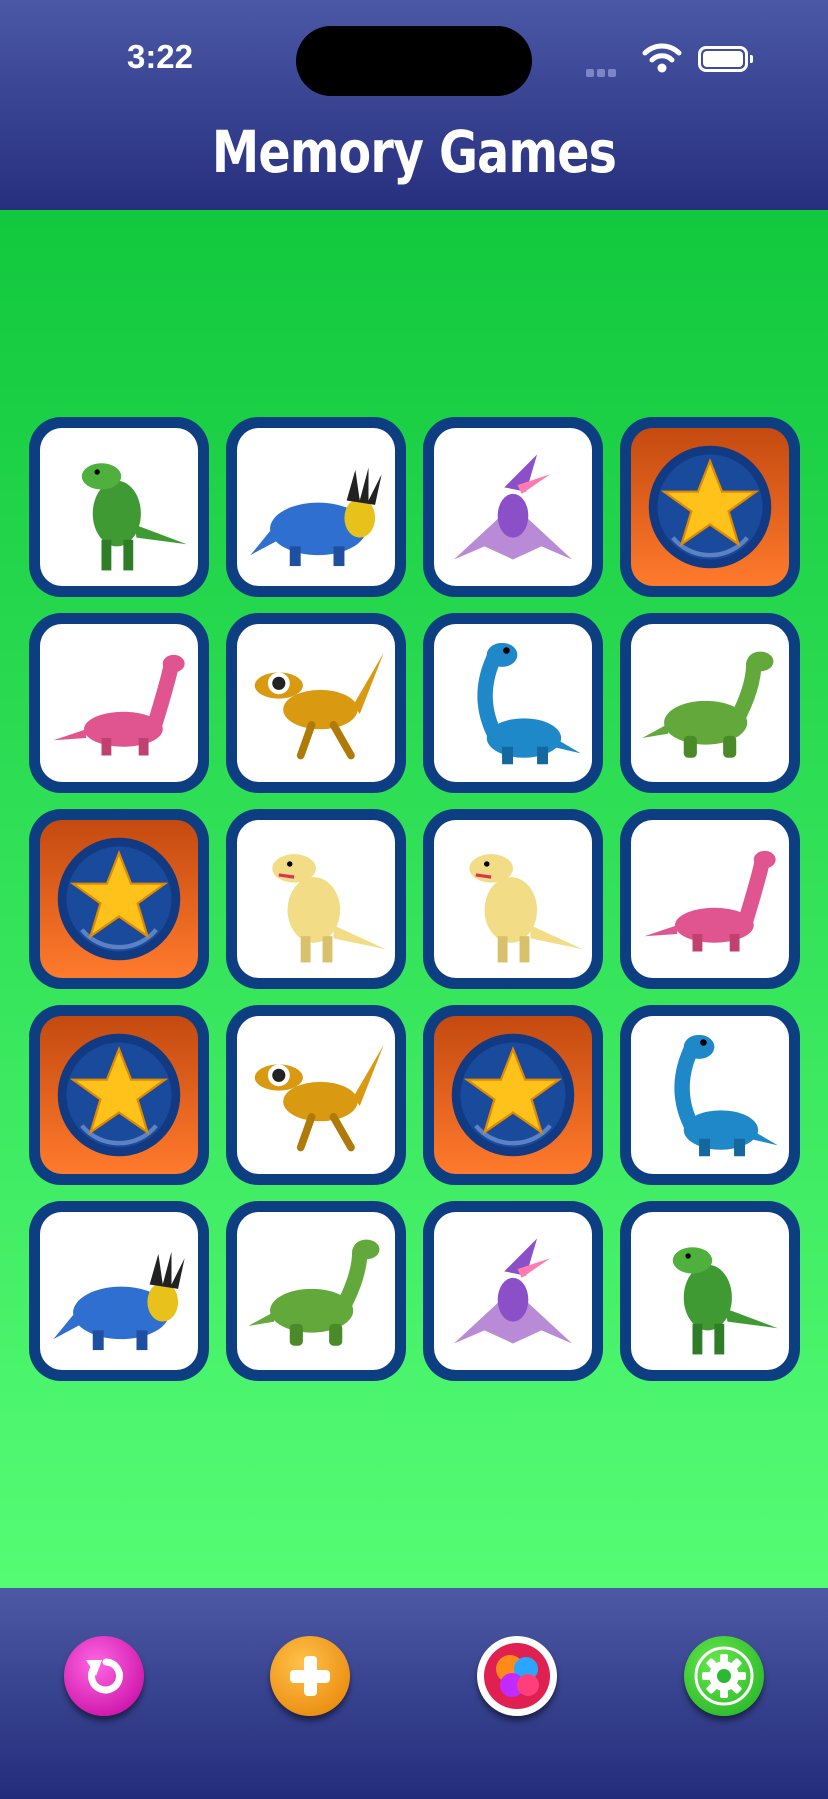  What do you see at coordinates (608, 70) in the screenshot?
I see `cellular-signal-icon` at bounding box center [608, 70].